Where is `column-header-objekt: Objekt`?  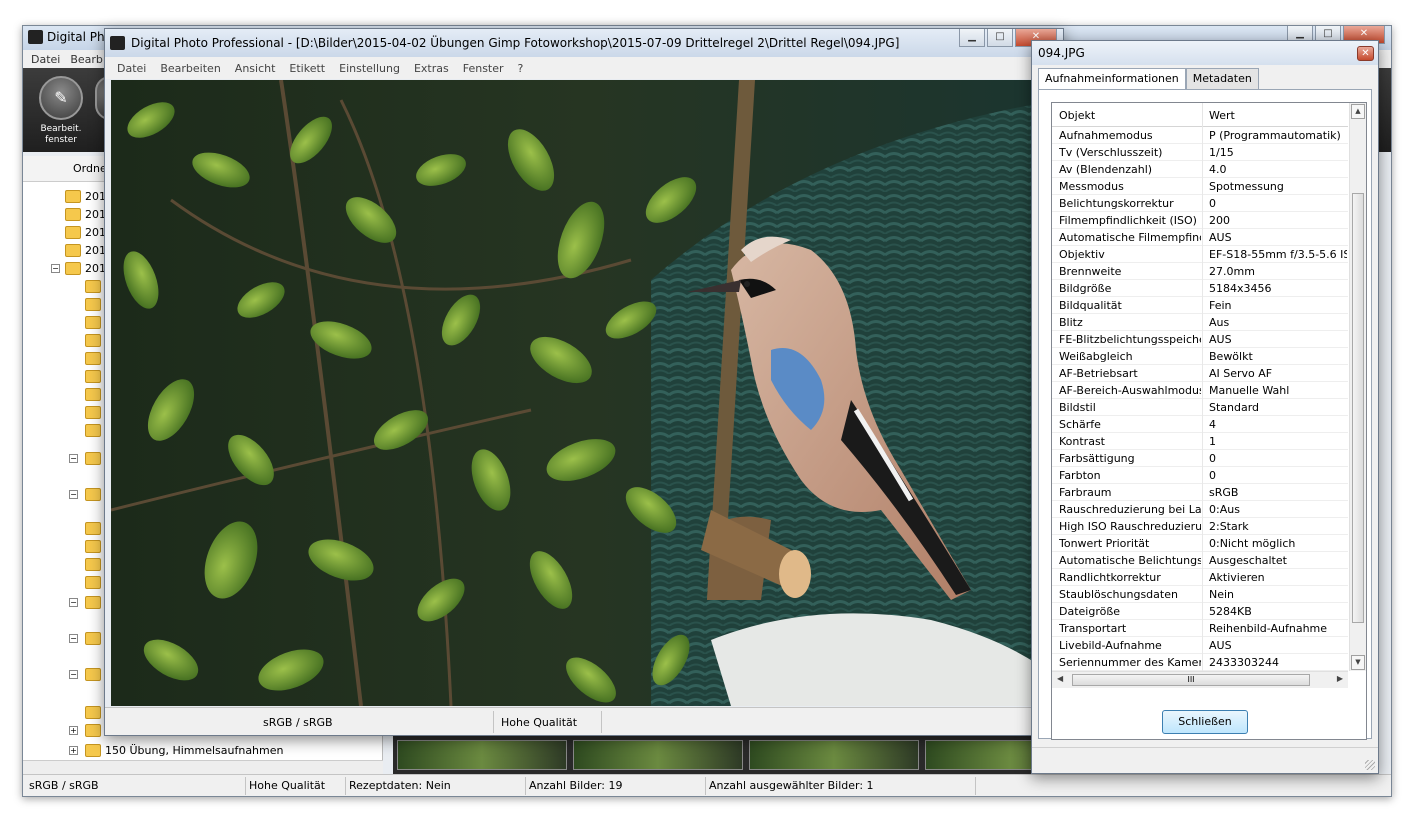
column-header-objekt: Objekt is located at coordinates (1077, 115).